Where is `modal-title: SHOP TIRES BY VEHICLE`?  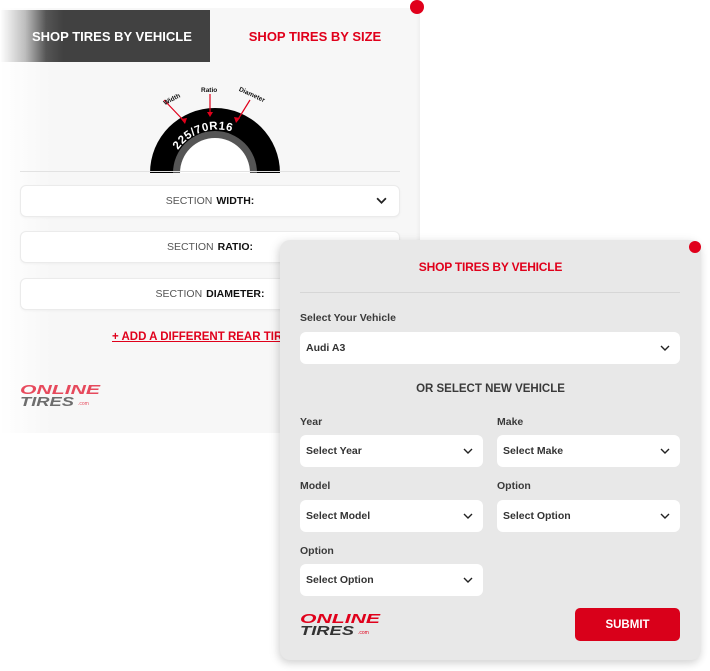
modal-title: SHOP TIRES BY VEHICLE is located at coordinates (490, 267).